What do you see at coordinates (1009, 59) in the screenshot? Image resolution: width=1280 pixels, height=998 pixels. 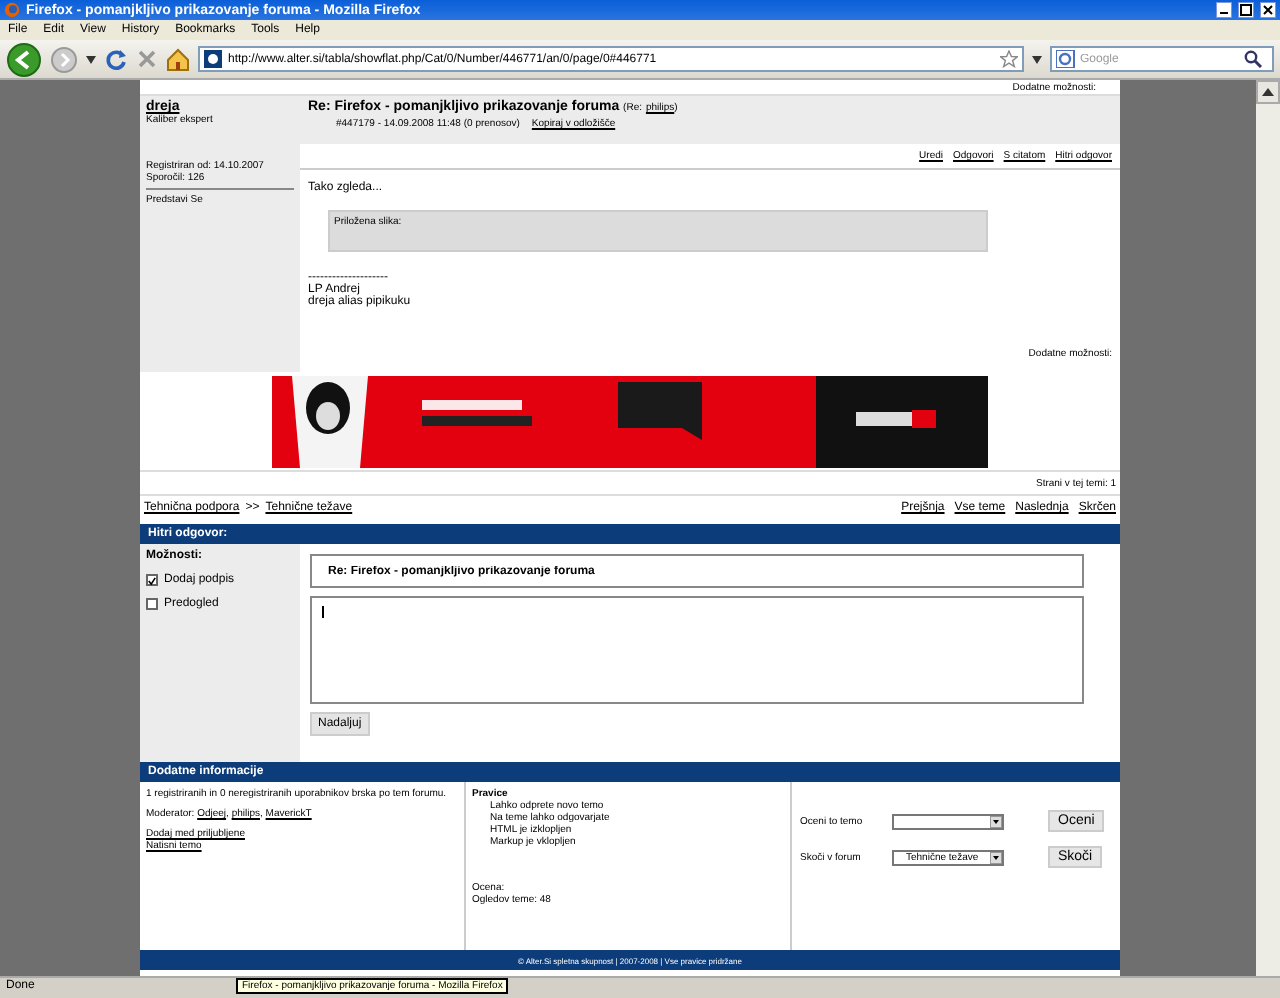 I see `star-icon` at bounding box center [1009, 59].